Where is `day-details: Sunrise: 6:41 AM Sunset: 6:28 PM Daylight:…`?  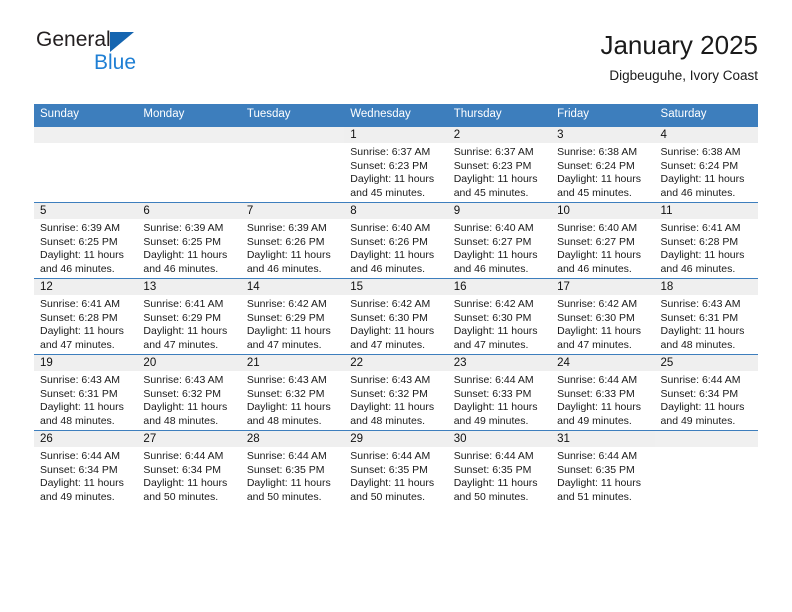
day-details: Sunrise: 6:41 AM Sunset: 6:28 PM Daylight:… is located at coordinates (85, 323).